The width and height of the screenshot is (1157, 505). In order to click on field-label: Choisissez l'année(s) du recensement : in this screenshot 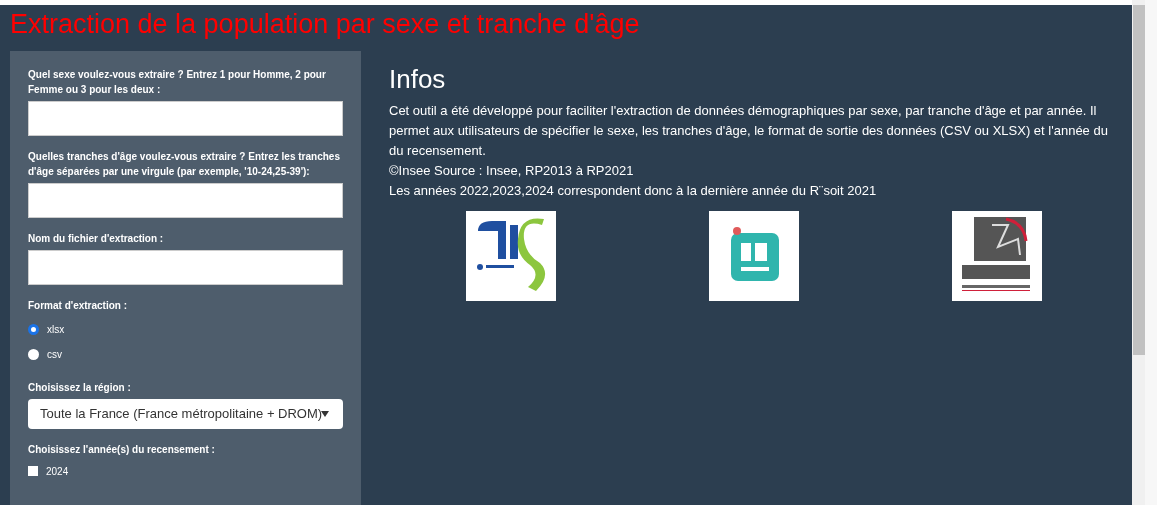, I will do `click(122, 450)`.